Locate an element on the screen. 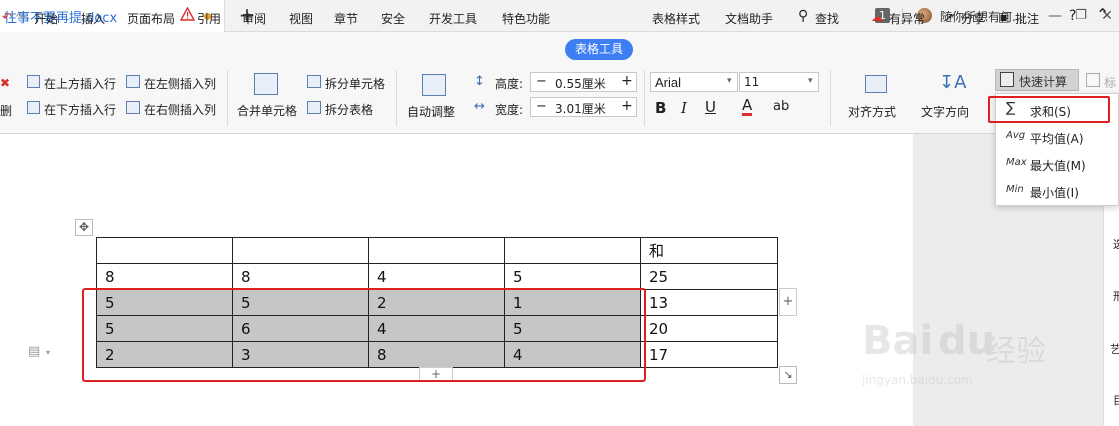  table-cell: 25 is located at coordinates (709, 276).